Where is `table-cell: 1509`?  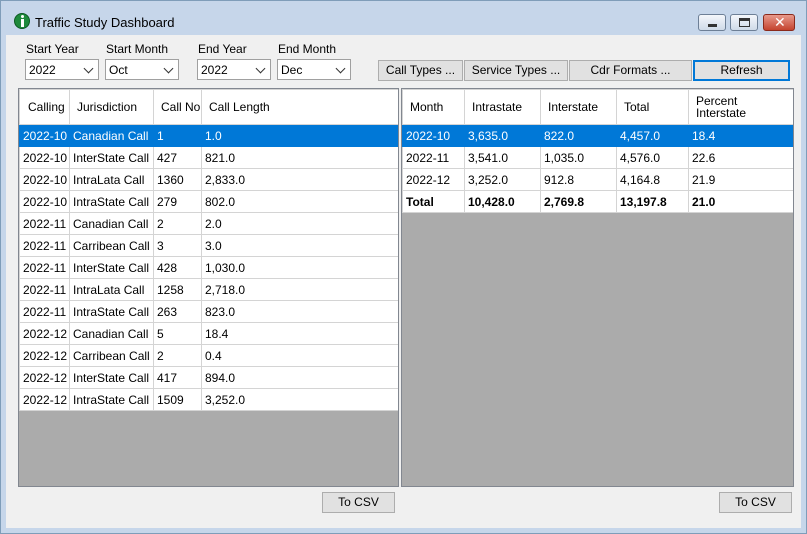
table-cell: 1509 is located at coordinates (177, 399).